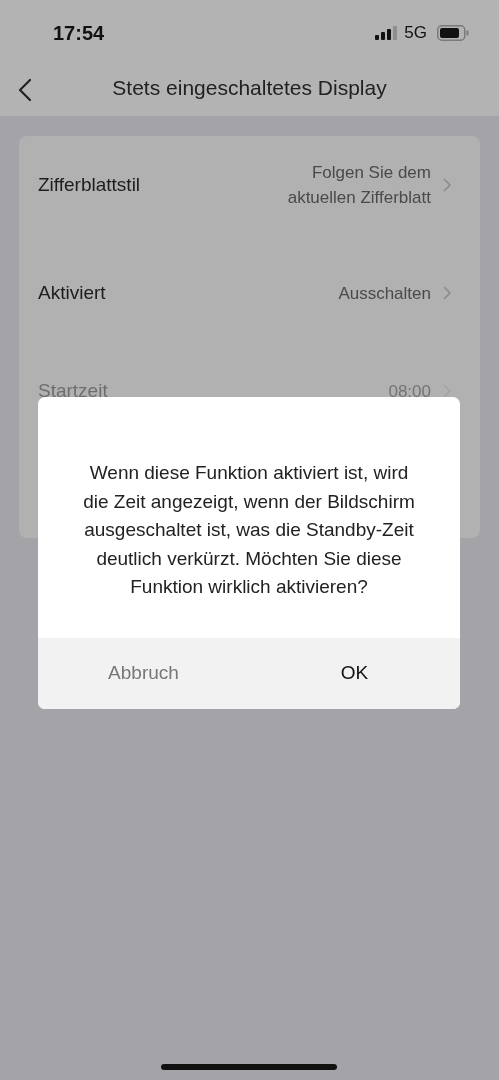 The image size is (499, 1080). What do you see at coordinates (249, 185) in the screenshot?
I see `settings-row: Zifferblattstil Folgen Sie dem aktuellen Zifferblatt` at bounding box center [249, 185].